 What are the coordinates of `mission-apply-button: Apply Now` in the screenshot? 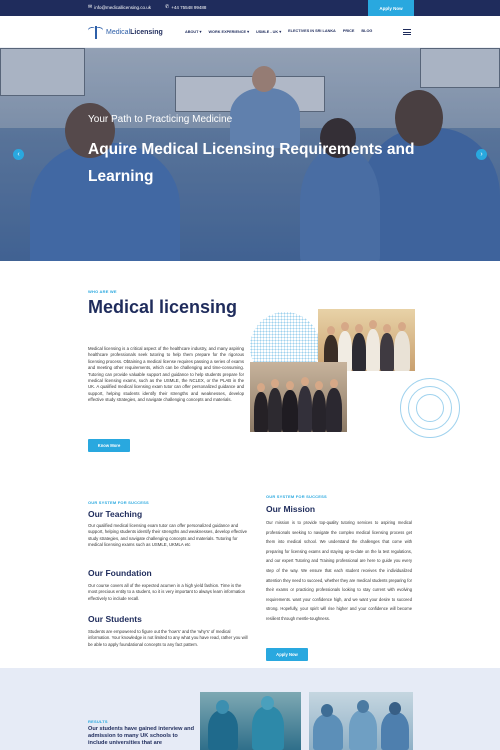 It's located at (287, 654).